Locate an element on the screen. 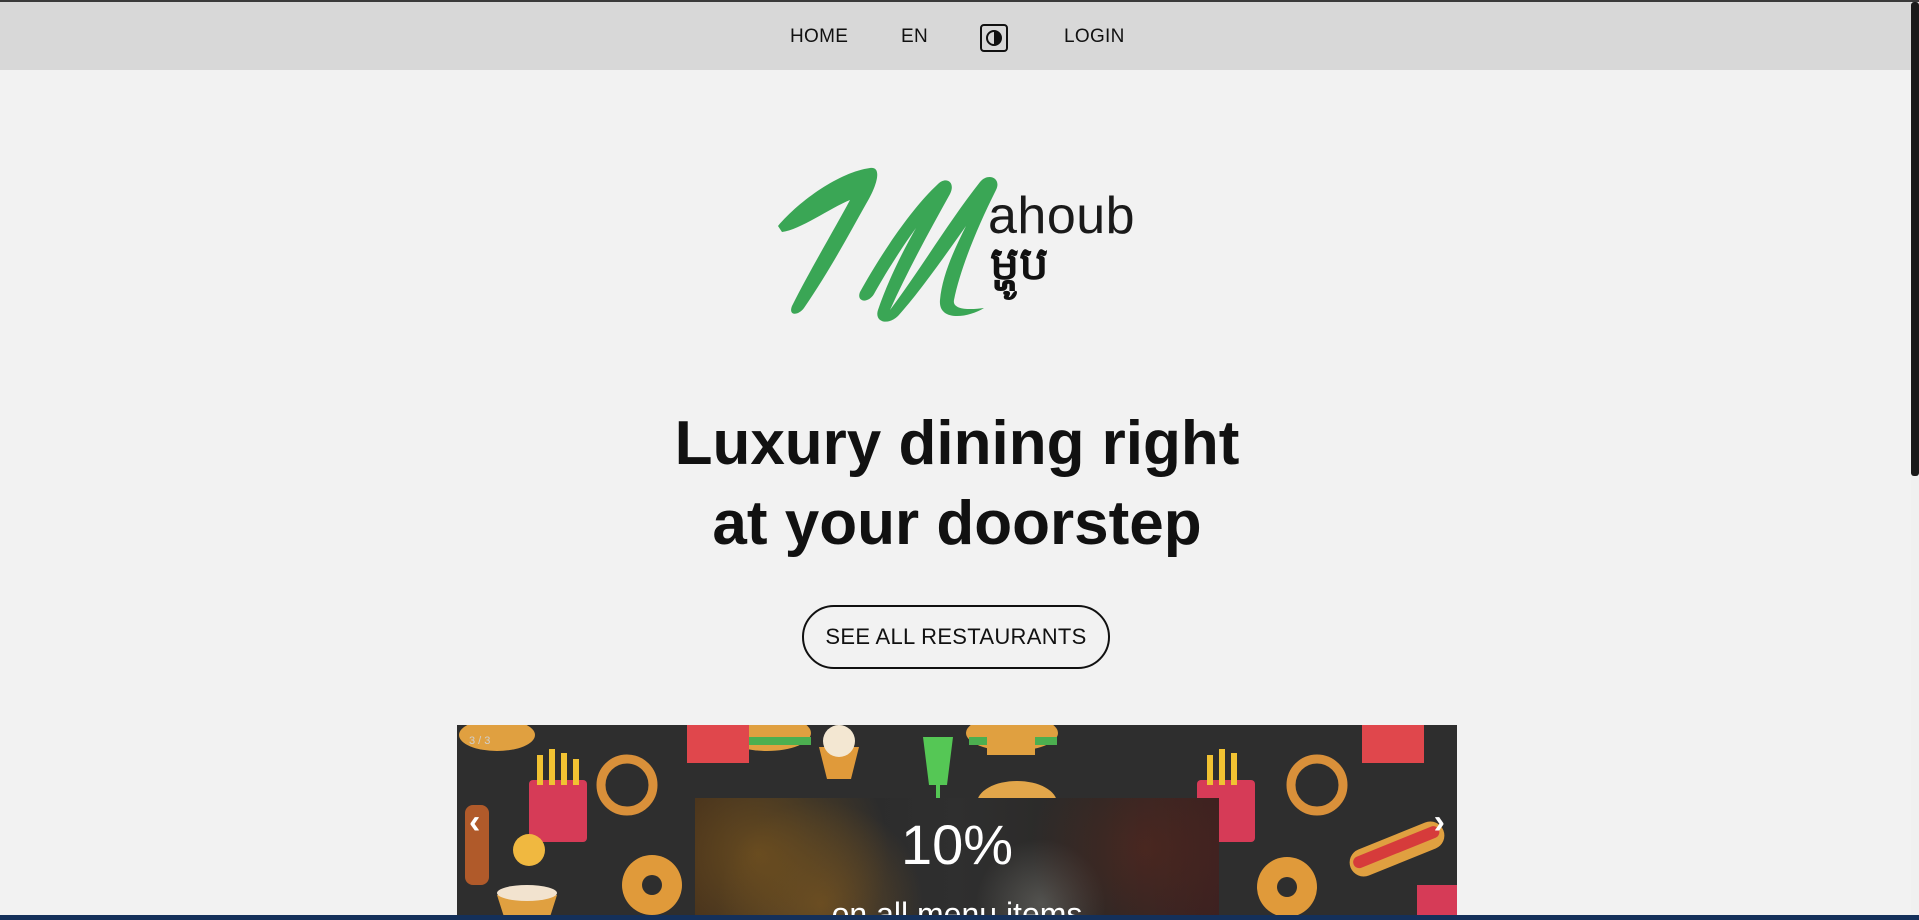 Image resolution: width=1919 pixels, height=920 pixels. chevron-left-icon: ‹ is located at coordinates (475, 822).